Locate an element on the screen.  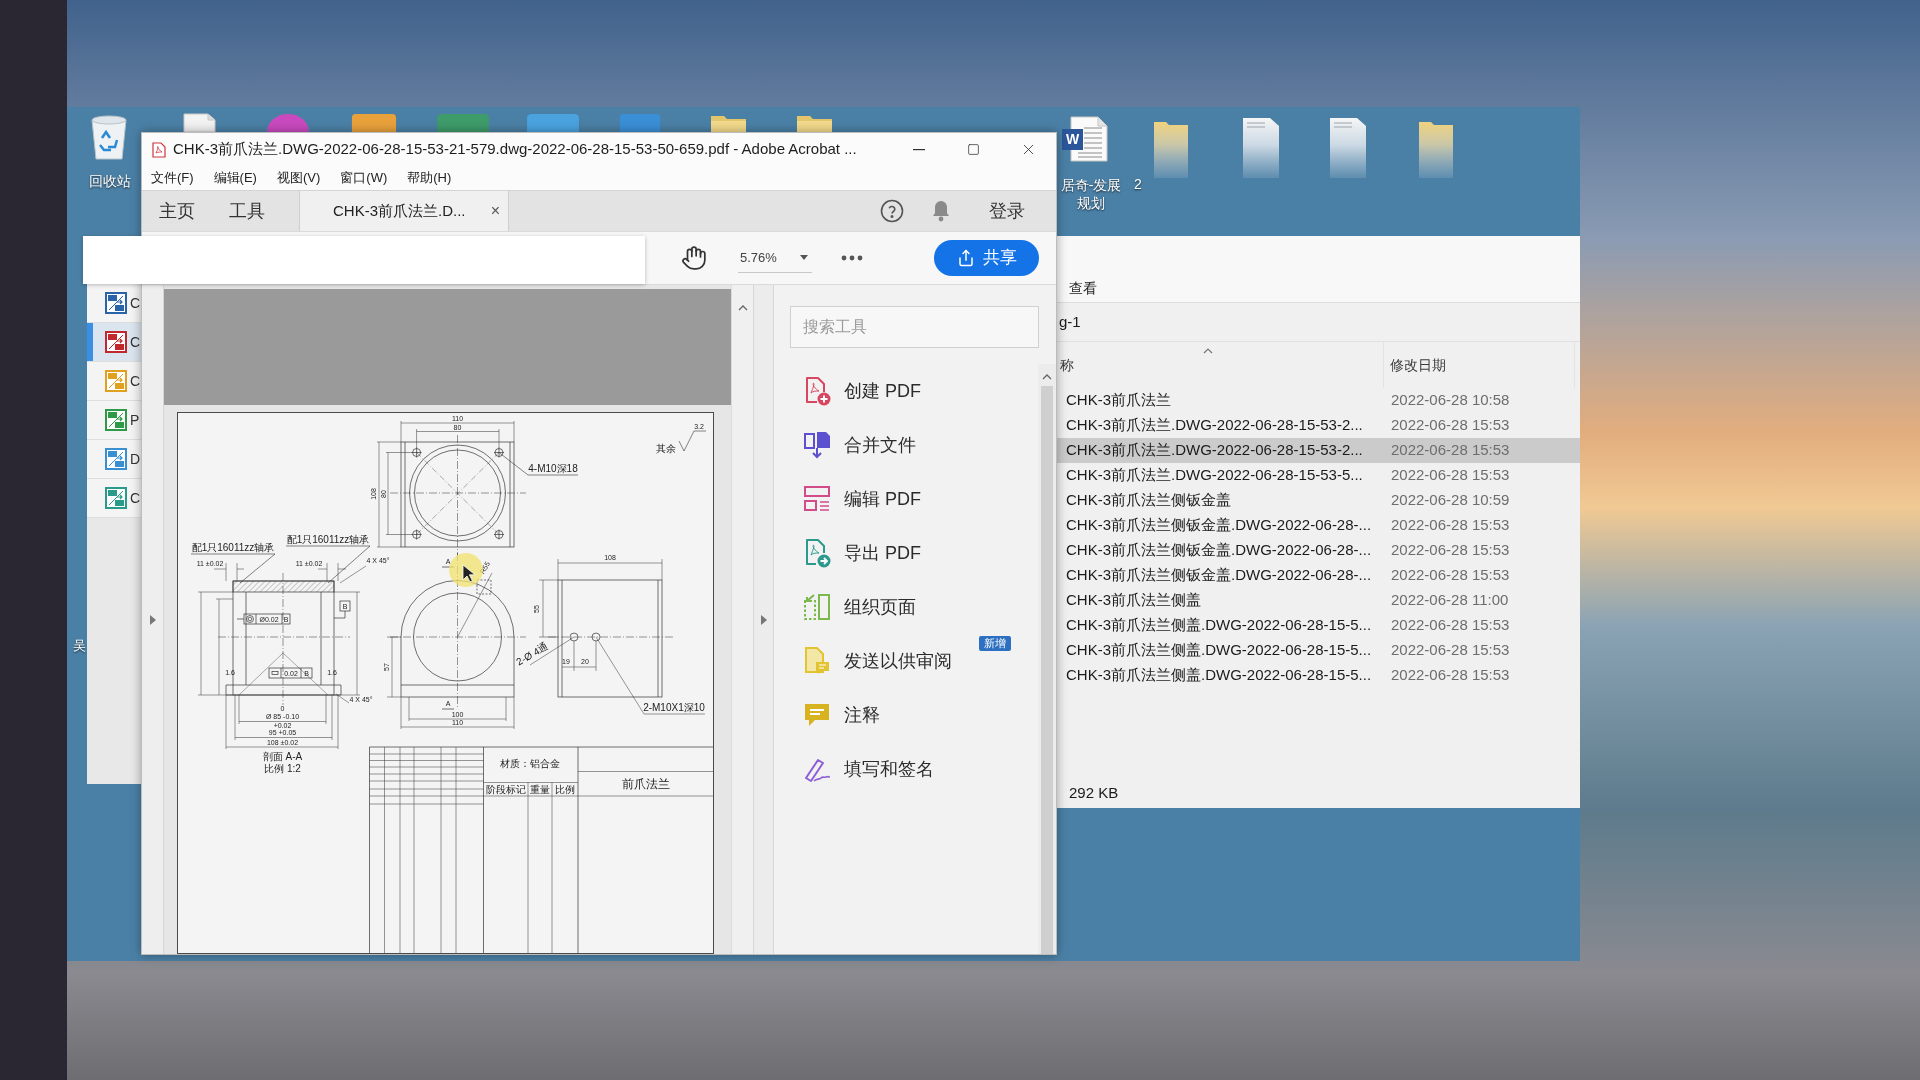
tool-item: 发送以供审阅 新增 is located at coordinates (906, 661).